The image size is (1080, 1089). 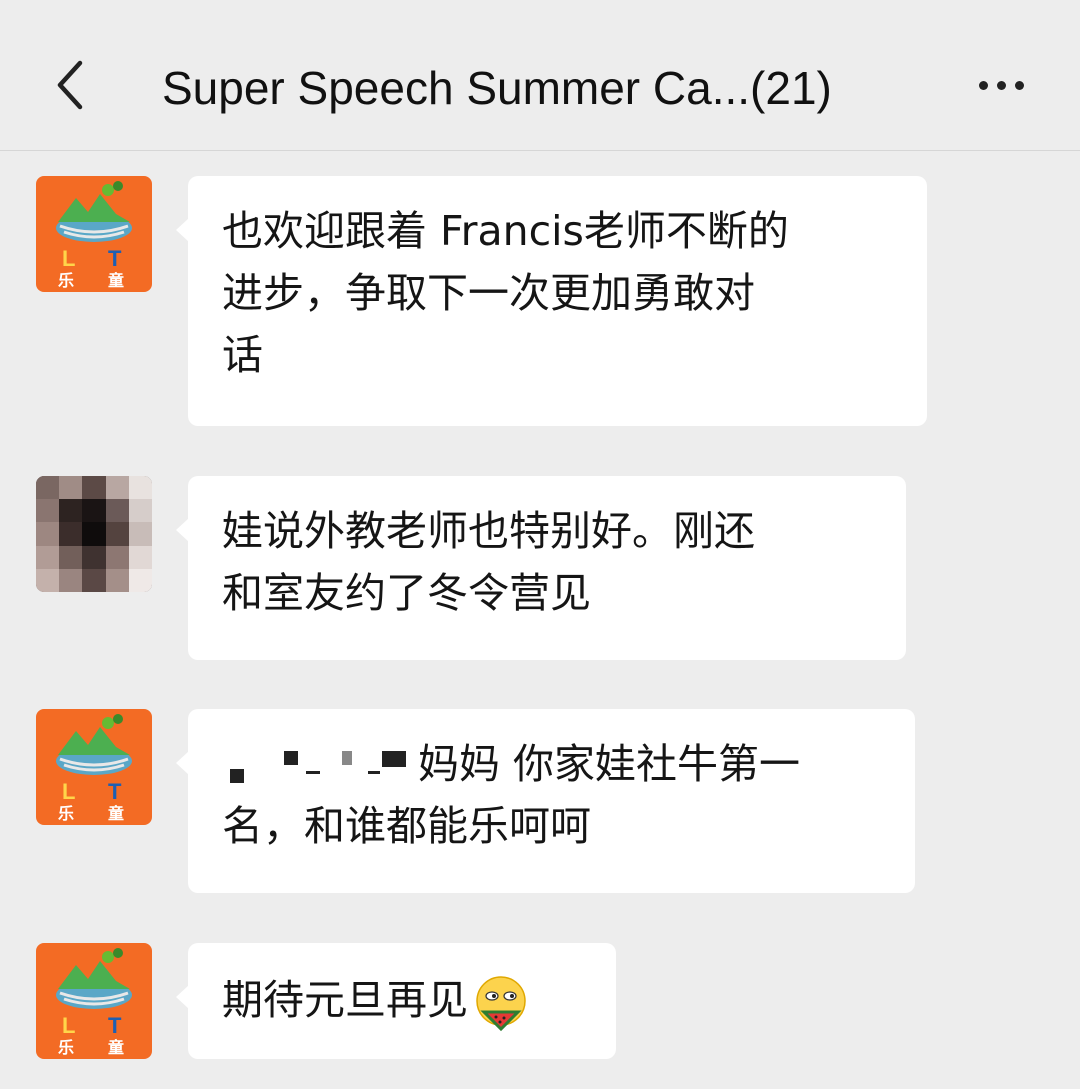 What do you see at coordinates (242, 355) in the screenshot?
I see `message-text-line: 话` at bounding box center [242, 355].